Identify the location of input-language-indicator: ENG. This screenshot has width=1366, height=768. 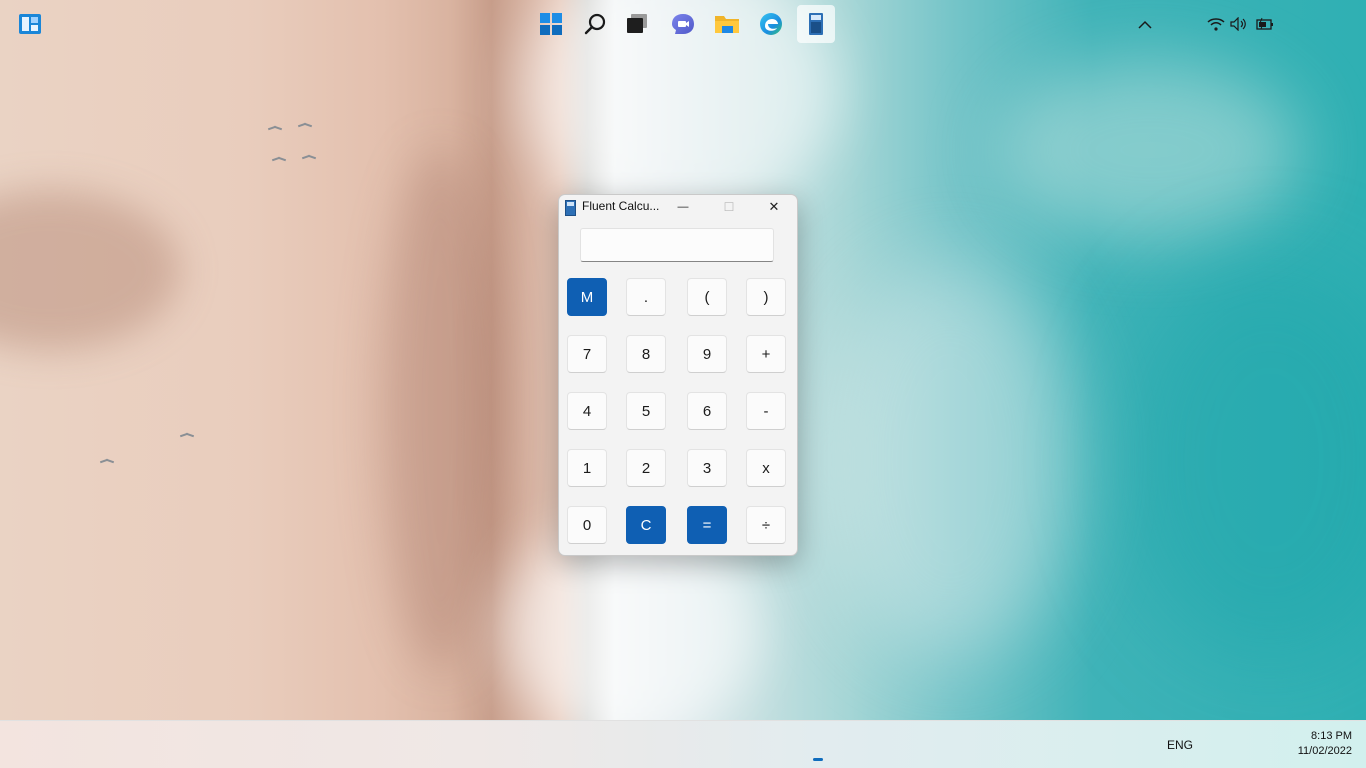
(1180, 745).